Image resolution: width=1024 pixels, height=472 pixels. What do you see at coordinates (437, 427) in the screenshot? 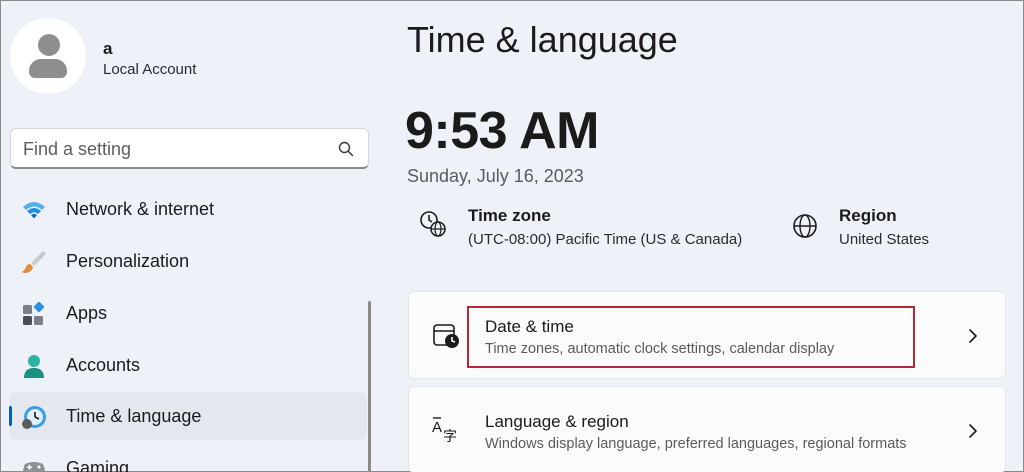
I see `svg-text: A` at bounding box center [437, 427].